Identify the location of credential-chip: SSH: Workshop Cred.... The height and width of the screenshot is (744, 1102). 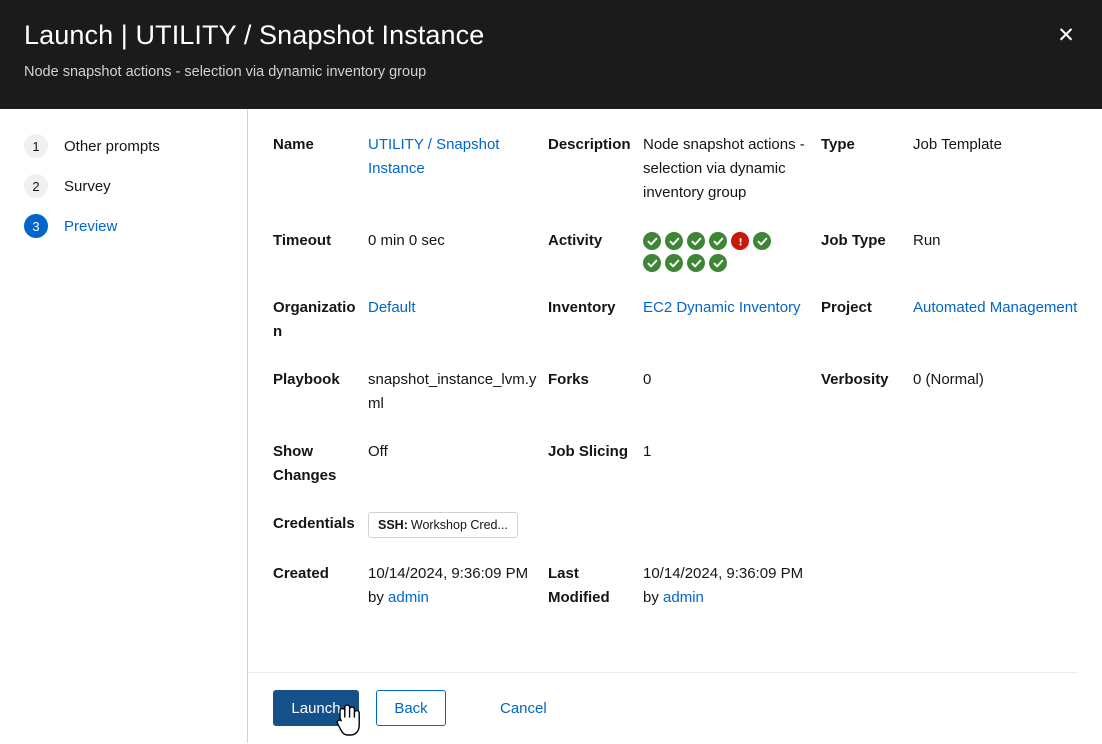
(443, 525).